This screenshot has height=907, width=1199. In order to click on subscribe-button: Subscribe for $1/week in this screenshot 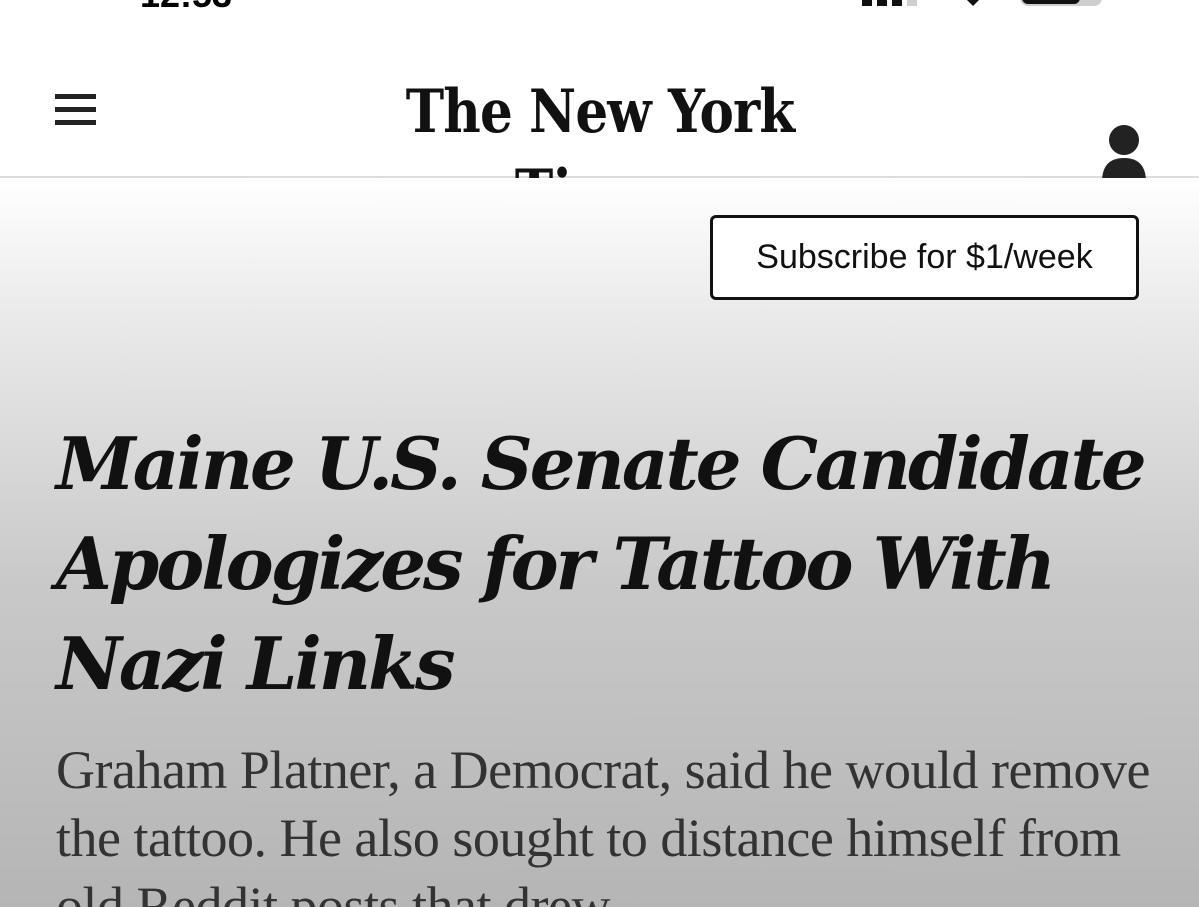, I will do `click(924, 257)`.